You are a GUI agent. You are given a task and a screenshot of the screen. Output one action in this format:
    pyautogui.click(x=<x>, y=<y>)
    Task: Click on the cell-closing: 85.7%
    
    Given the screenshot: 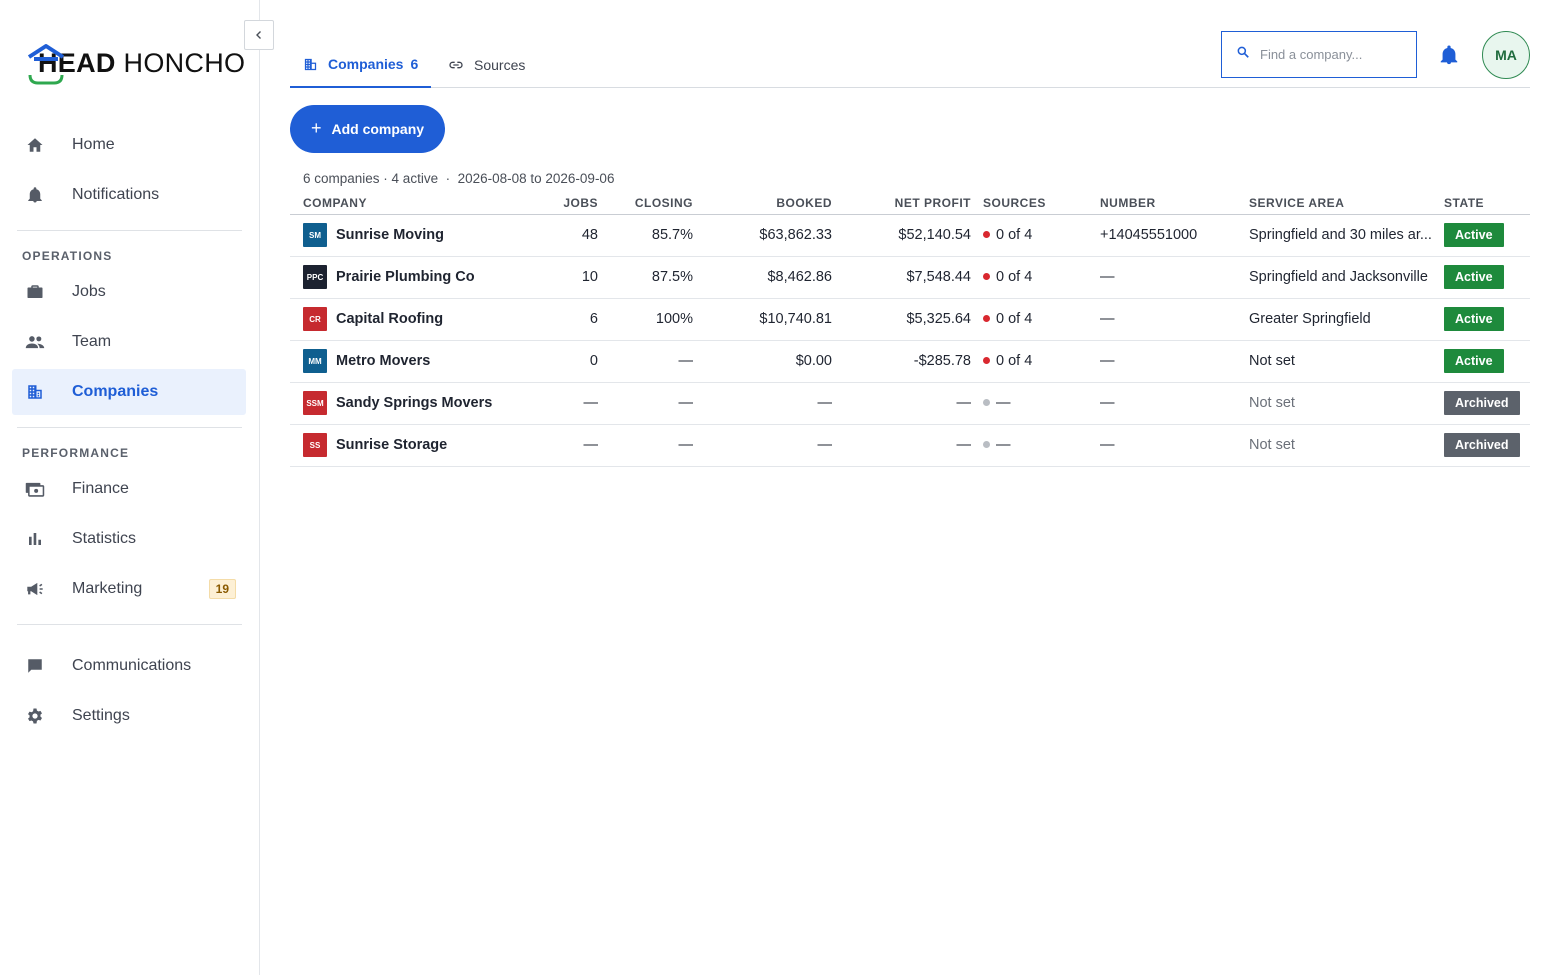 What is the action you would take?
    pyautogui.click(x=651, y=235)
    